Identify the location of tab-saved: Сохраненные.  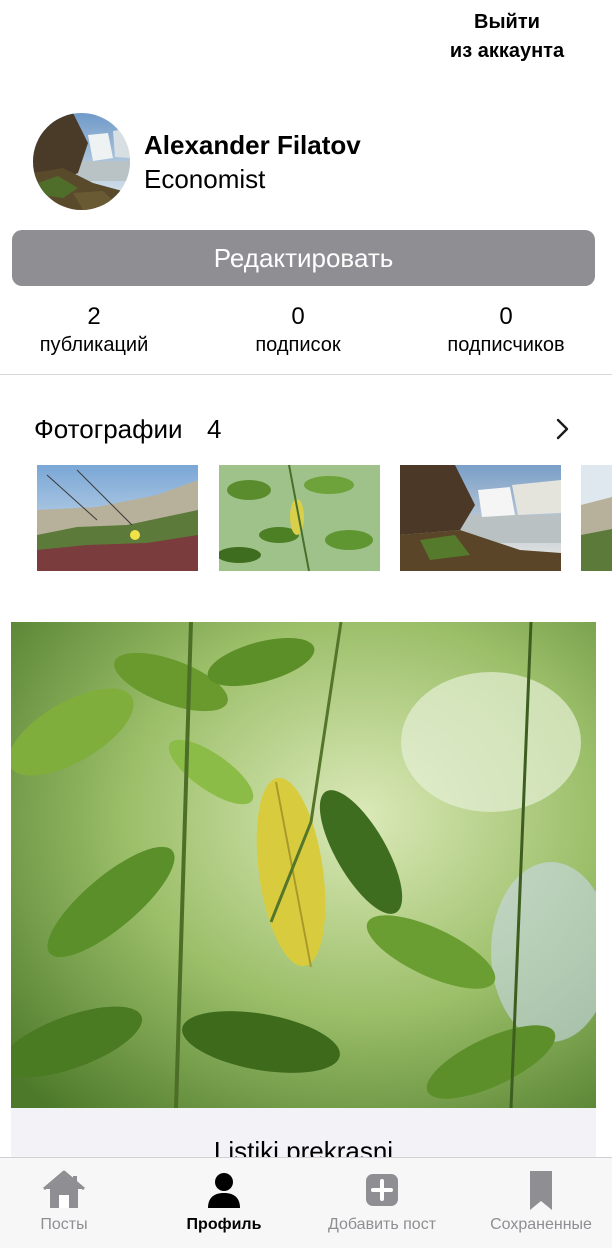
(541, 1203).